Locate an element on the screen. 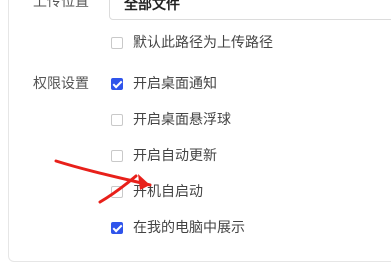 The image size is (391, 270). auto-update-checkbox is located at coordinates (117, 156).